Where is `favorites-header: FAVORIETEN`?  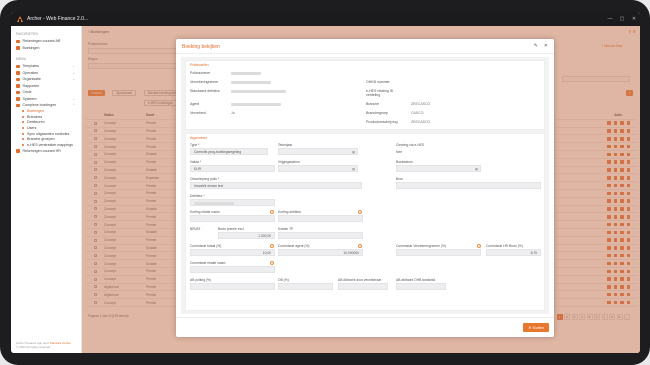 favorites-header: FAVORIETEN is located at coordinates (27, 34).